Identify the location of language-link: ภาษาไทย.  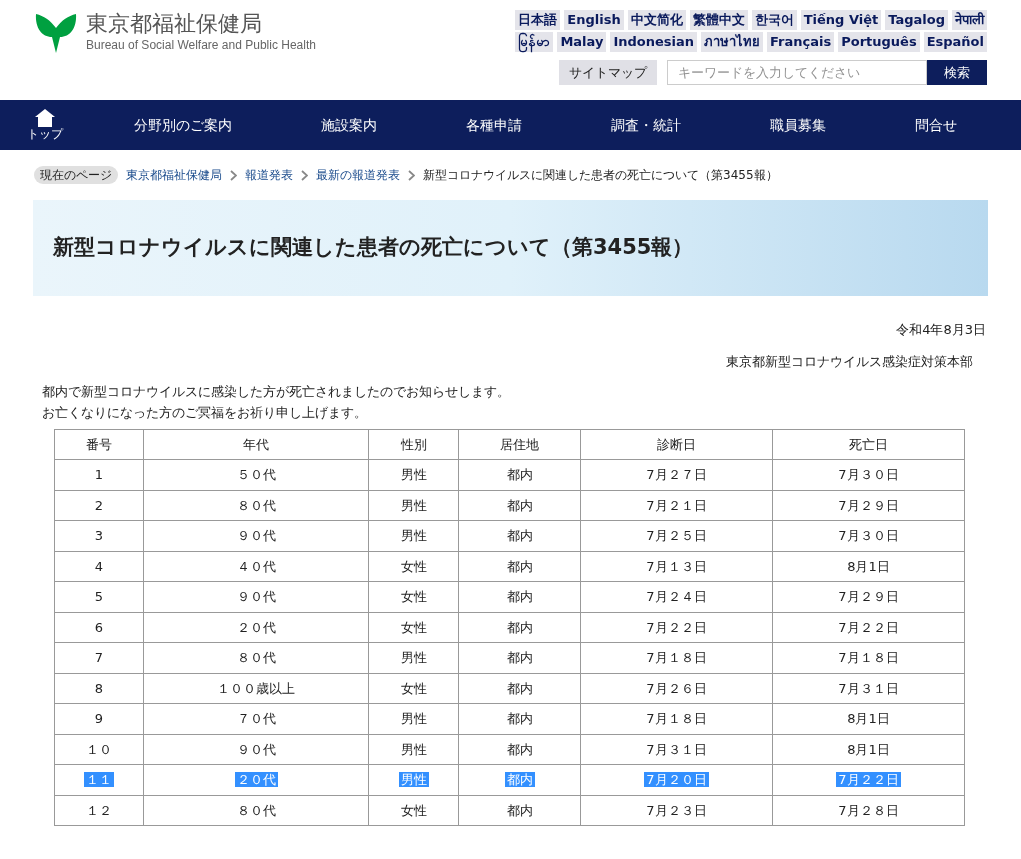
(732, 42).